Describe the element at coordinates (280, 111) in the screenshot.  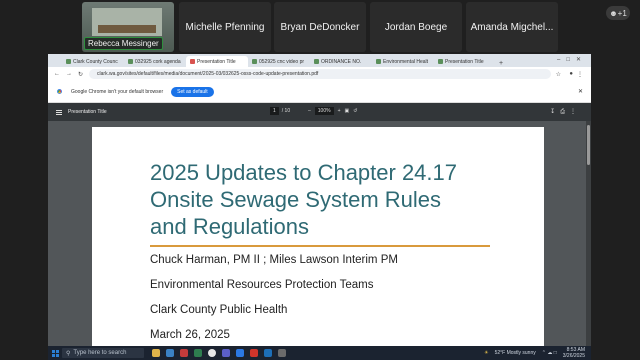
I see `page-indicator: 1 / 10` at that location.